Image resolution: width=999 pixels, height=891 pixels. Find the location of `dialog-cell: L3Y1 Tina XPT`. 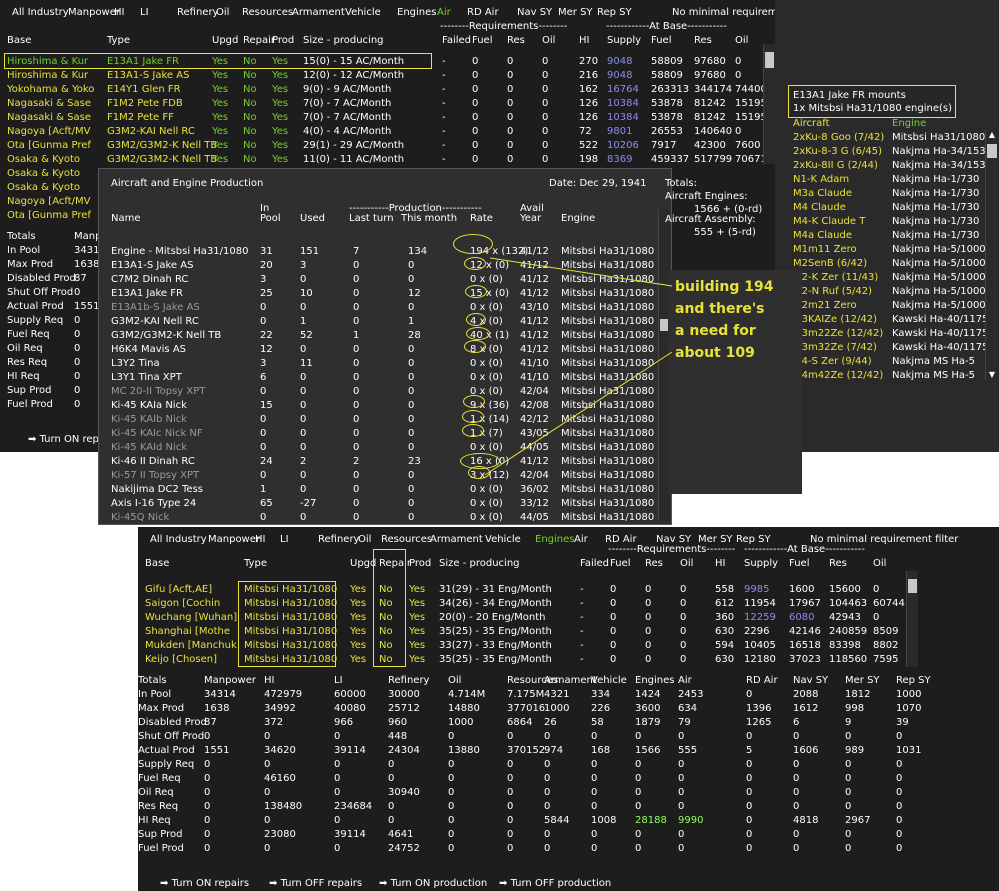

dialog-cell: L3Y1 Tina XPT is located at coordinates (146, 377).